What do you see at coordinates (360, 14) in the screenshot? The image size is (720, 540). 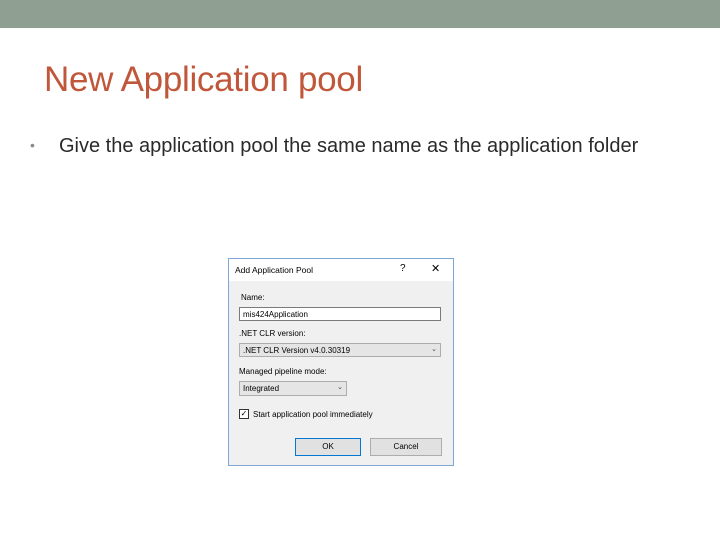 I see `slide-top-bar` at bounding box center [360, 14].